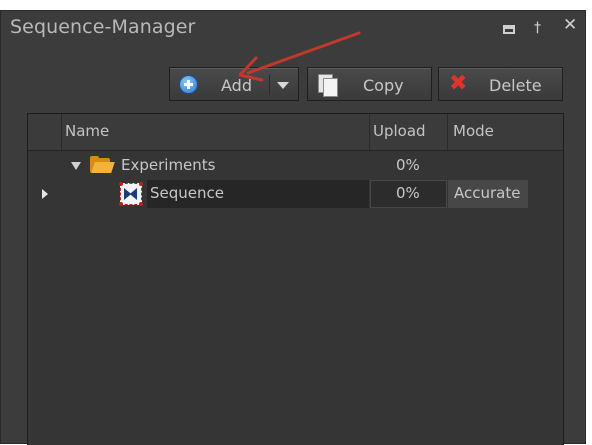  Describe the element at coordinates (87, 131) in the screenshot. I see `column-header-name: Name` at that location.